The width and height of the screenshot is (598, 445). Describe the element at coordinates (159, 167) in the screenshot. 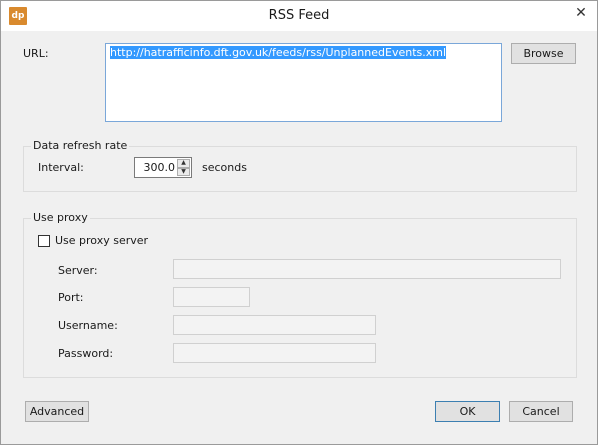

I see `interval-value: 300.0` at that location.